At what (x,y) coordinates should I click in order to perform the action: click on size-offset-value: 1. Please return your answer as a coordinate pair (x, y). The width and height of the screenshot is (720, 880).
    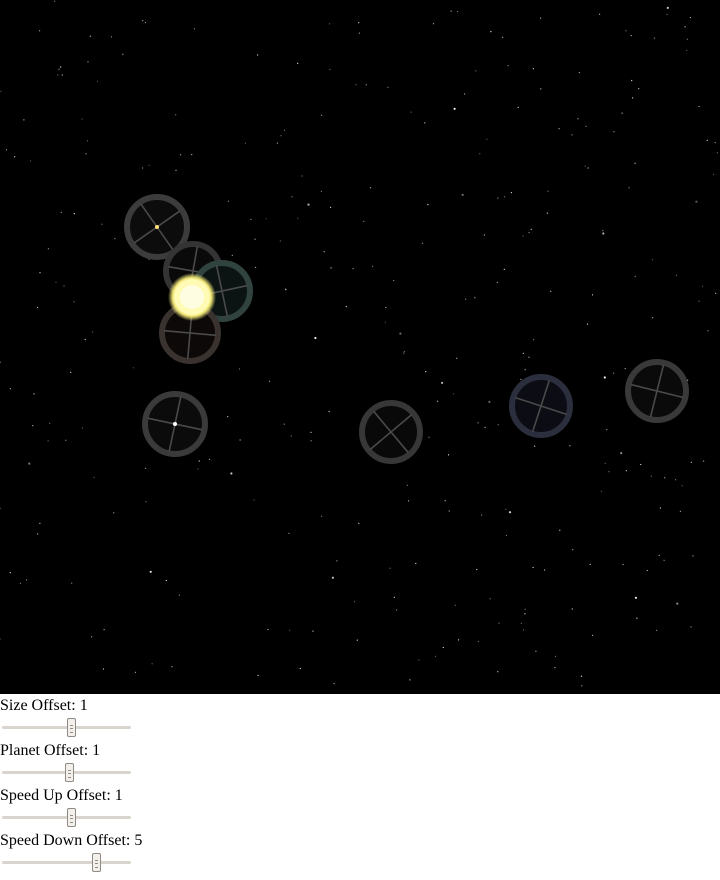
    Looking at the image, I should click on (83, 705).